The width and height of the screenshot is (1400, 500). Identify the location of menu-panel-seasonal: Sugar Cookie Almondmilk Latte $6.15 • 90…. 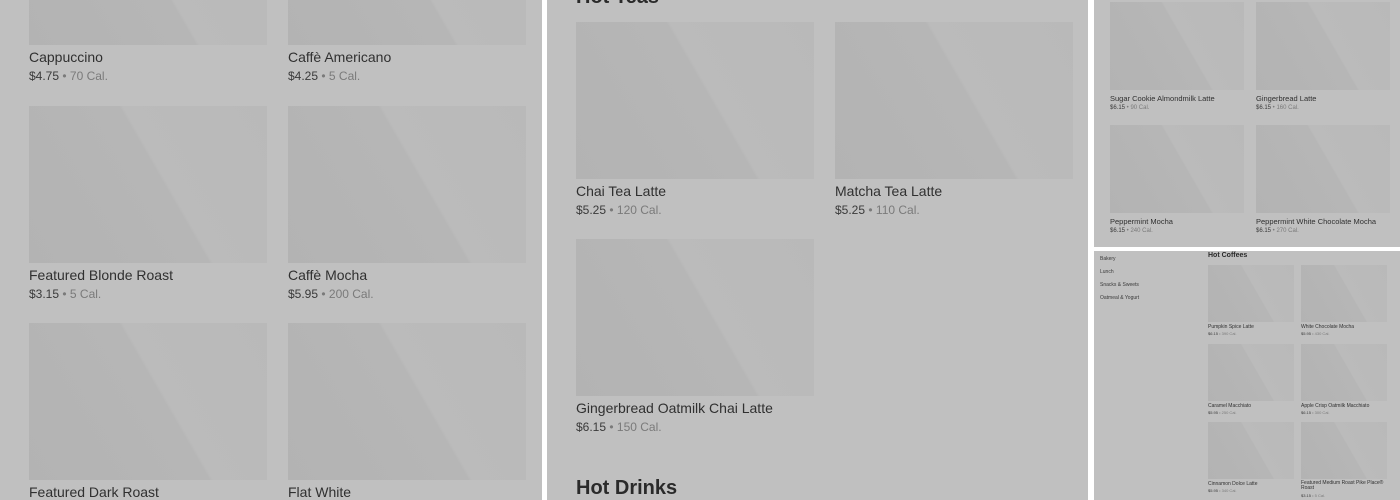
(1247, 123).